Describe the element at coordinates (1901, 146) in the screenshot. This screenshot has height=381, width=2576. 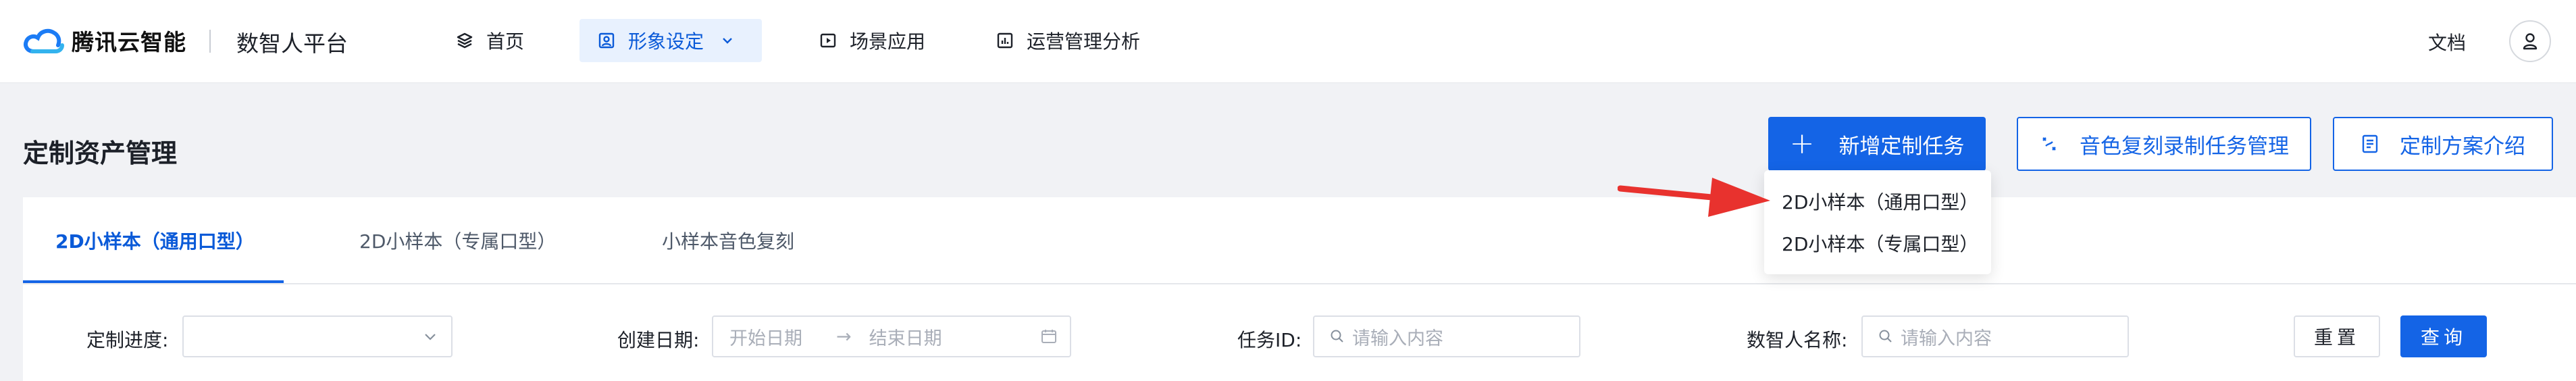
I see `button-label: 新增定制任务` at that location.